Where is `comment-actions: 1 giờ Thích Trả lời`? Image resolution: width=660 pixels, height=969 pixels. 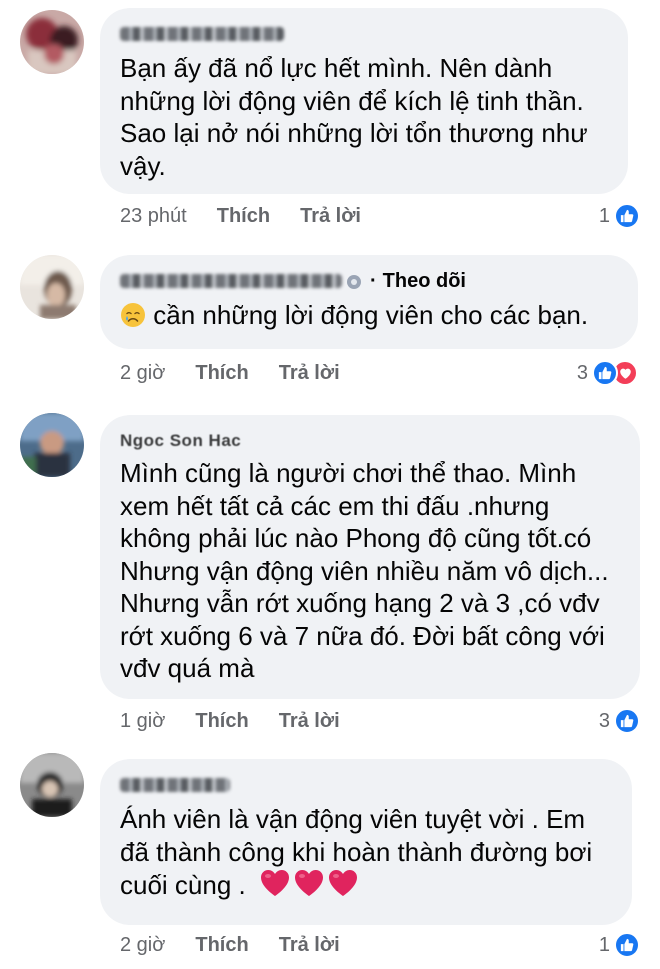 comment-actions: 1 giờ Thích Trả lời is located at coordinates (230, 721).